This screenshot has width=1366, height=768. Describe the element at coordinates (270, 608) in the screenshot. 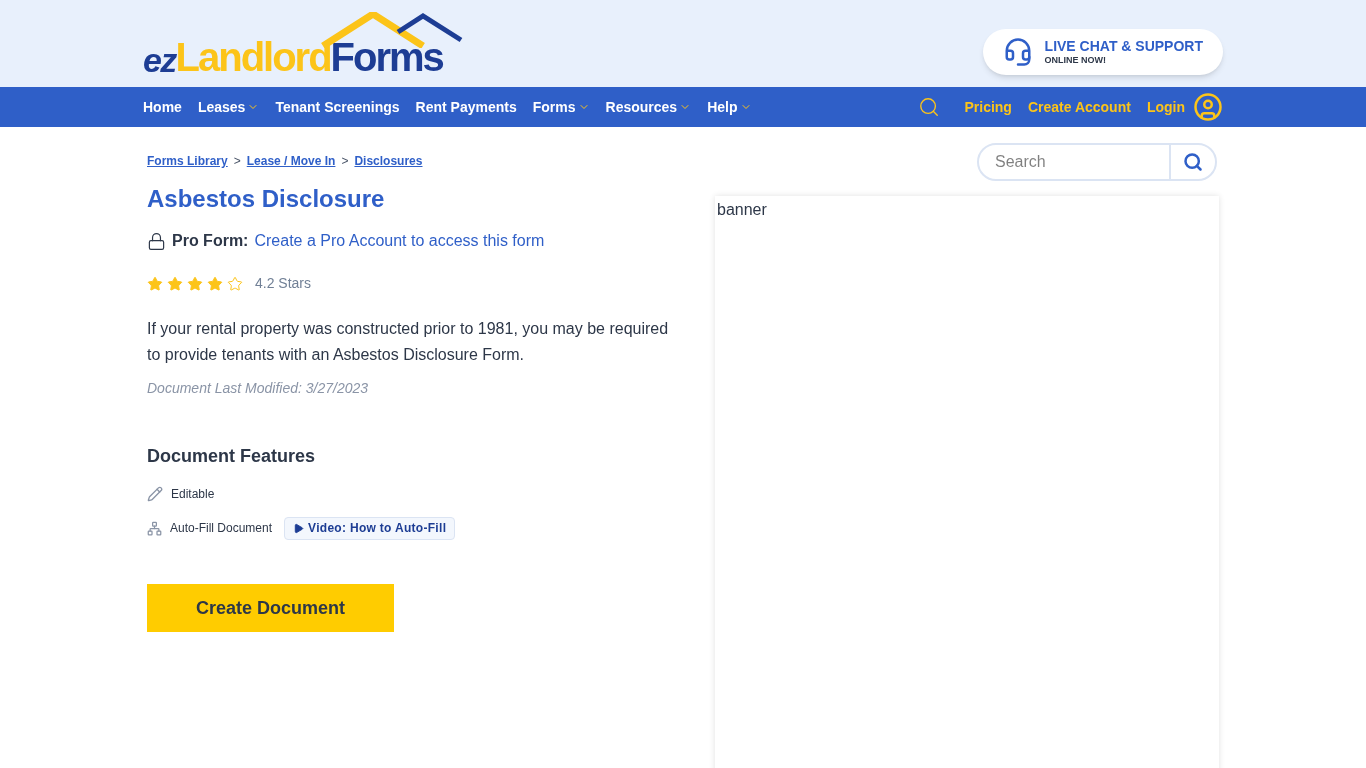

I see `create-document-button: Create Document` at that location.